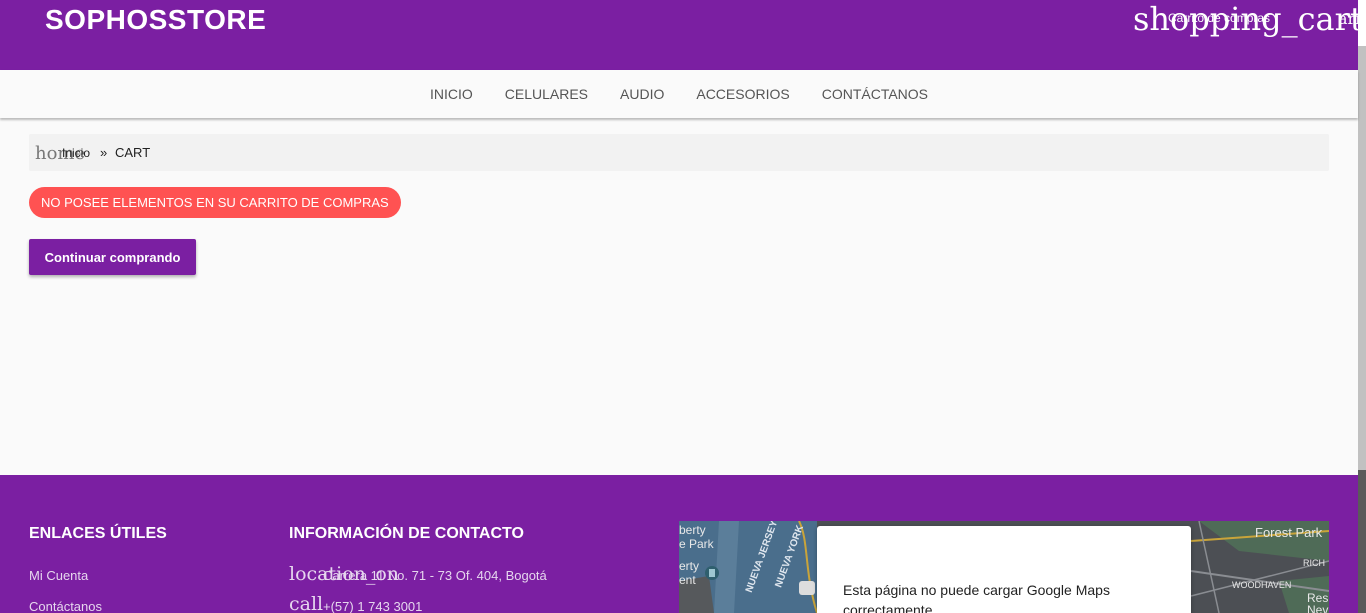 This screenshot has width=1366, height=613. Describe the element at coordinates (1362, 23) in the screenshot. I see `scrollbar-track-top` at that location.